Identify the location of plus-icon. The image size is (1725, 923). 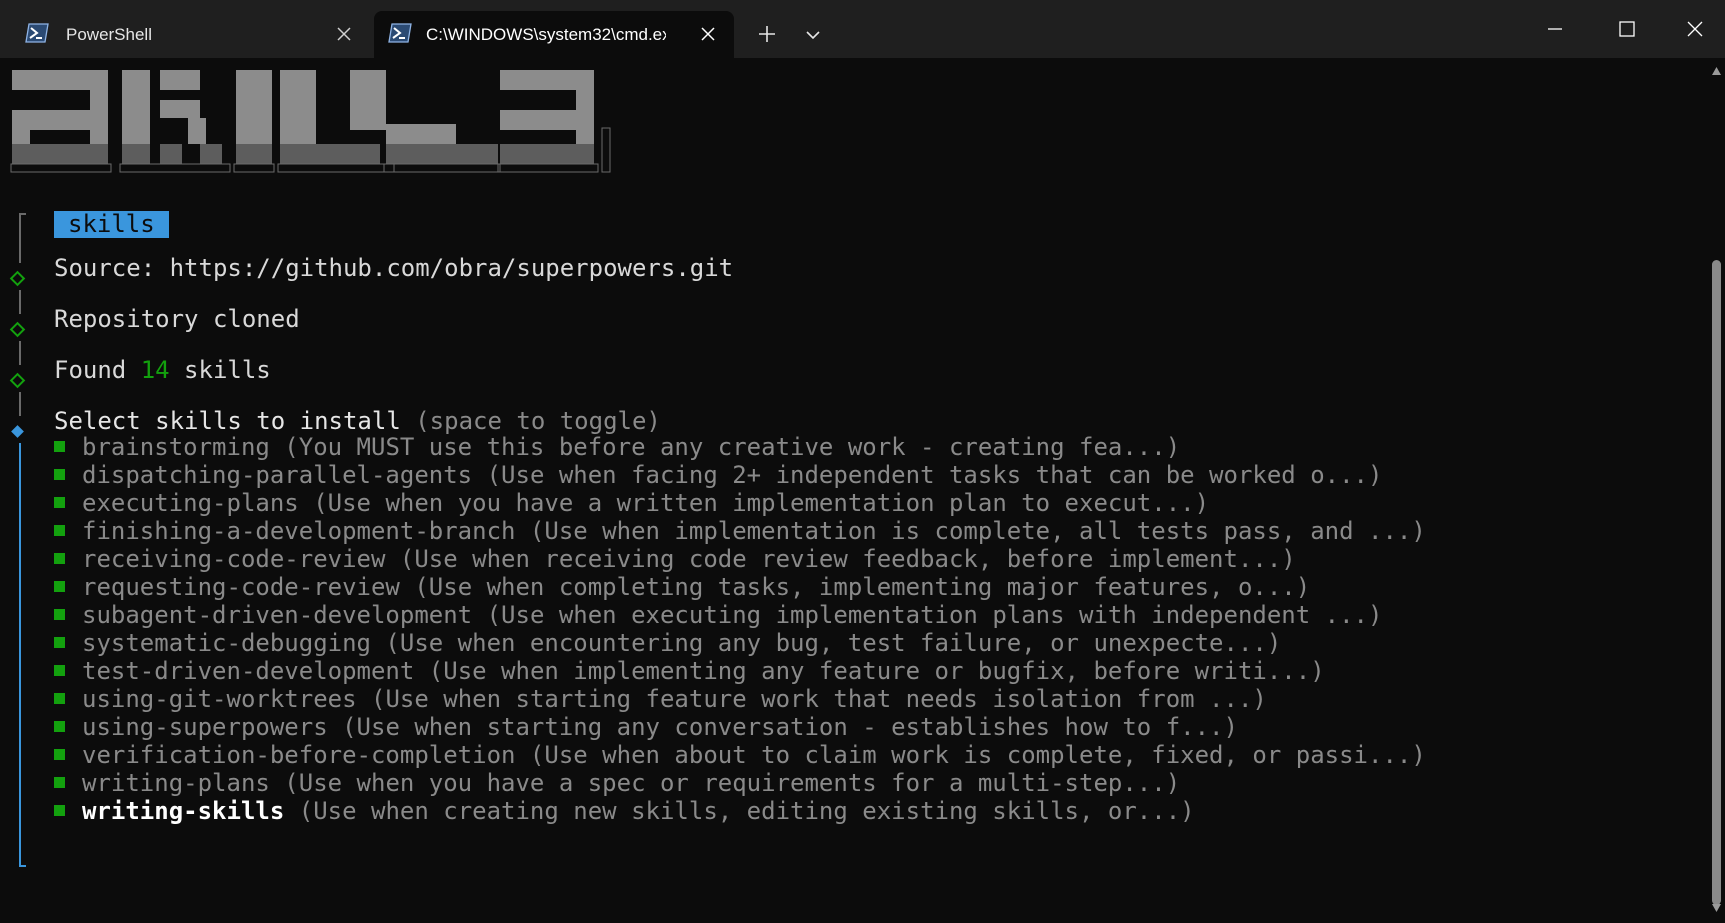
(767, 34).